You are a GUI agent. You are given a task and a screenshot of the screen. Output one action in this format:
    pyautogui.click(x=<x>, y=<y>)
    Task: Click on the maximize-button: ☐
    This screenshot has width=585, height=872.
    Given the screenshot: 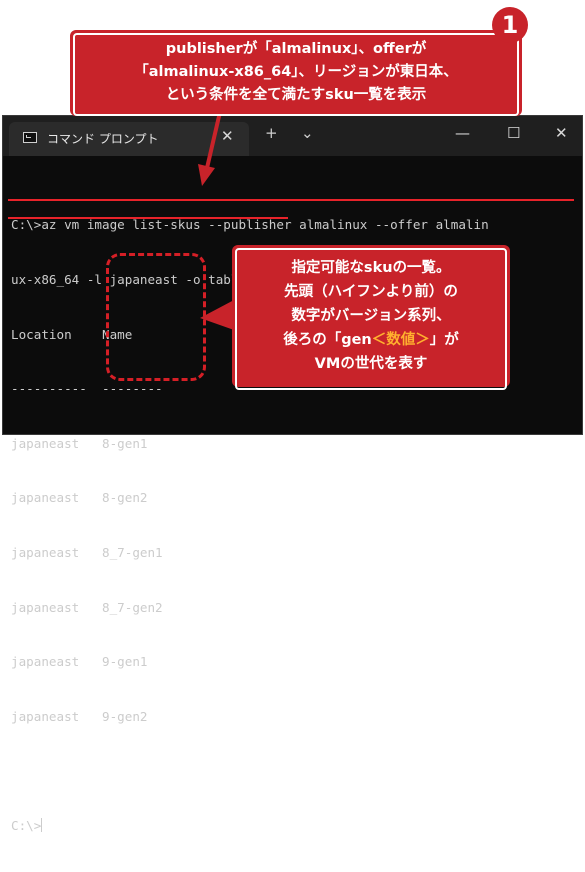 What is the action you would take?
    pyautogui.click(x=513, y=133)
    